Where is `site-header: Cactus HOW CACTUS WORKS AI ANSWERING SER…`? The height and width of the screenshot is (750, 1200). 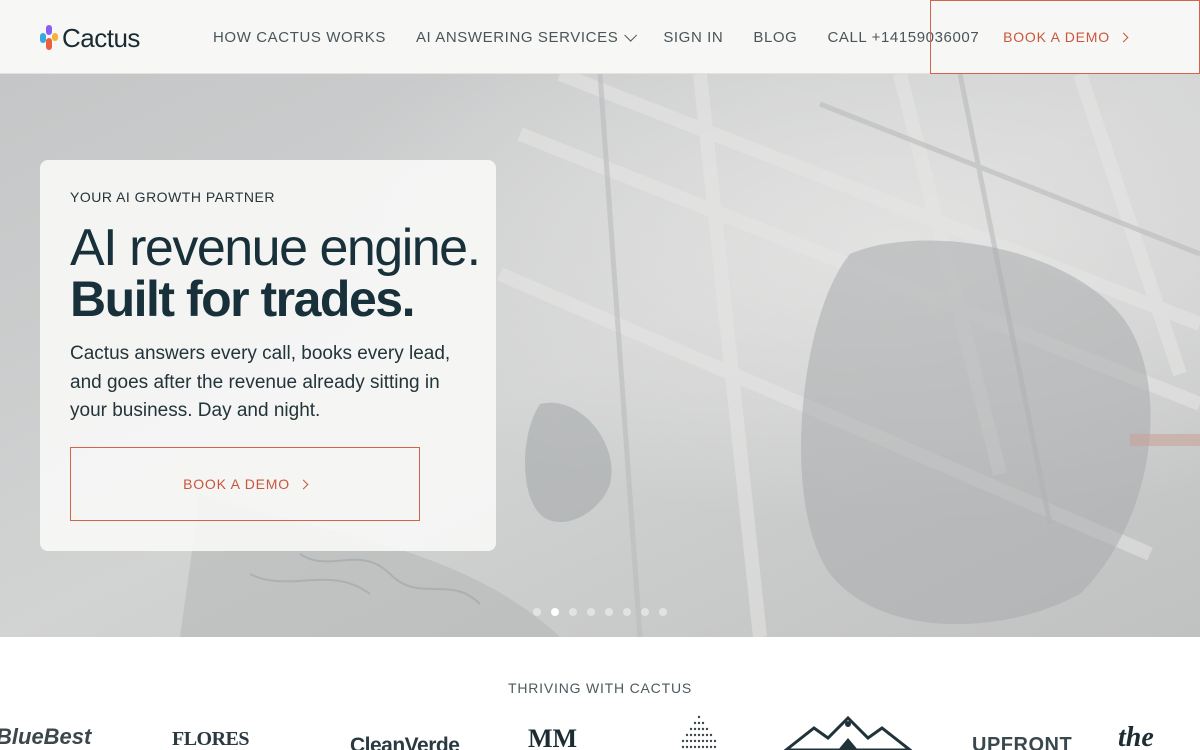 site-header: Cactus HOW CACTUS WORKS AI ANSWERING SER… is located at coordinates (600, 37).